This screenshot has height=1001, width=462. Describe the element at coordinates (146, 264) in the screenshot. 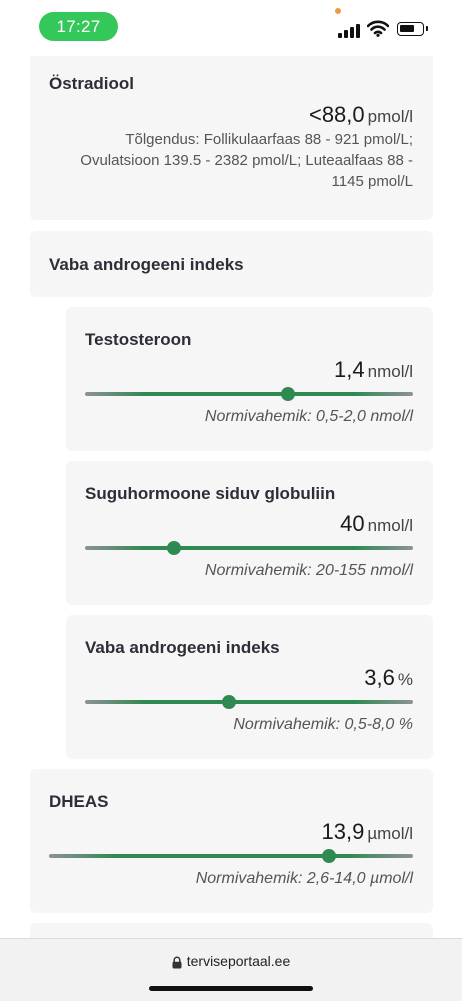

I see `vaba-androgeeni-group-title: Vaba androgeeni indeks` at that location.